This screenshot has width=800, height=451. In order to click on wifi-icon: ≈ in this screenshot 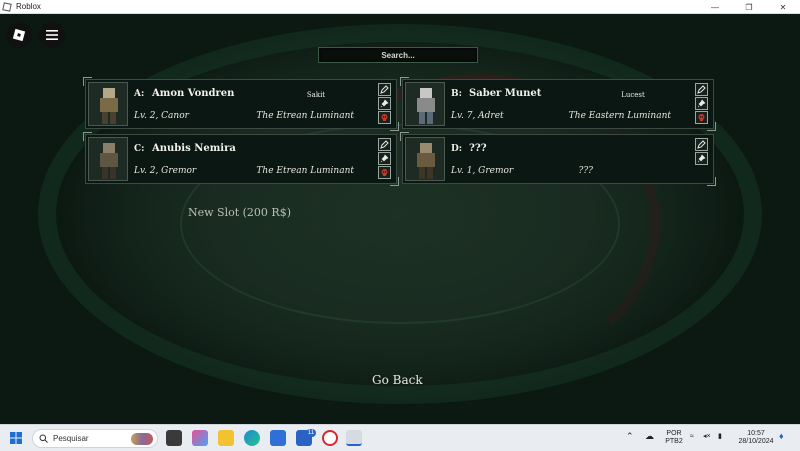, I will do `click(692, 437)`.